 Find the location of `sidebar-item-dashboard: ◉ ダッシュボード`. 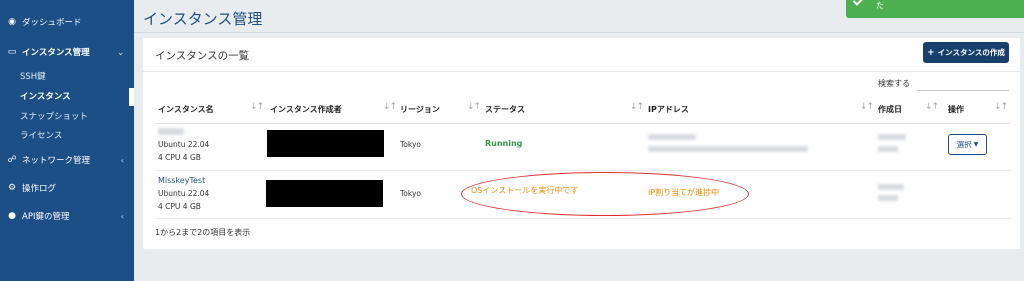

sidebar-item-dashboard: ◉ ダッシュボード is located at coordinates (67, 22).